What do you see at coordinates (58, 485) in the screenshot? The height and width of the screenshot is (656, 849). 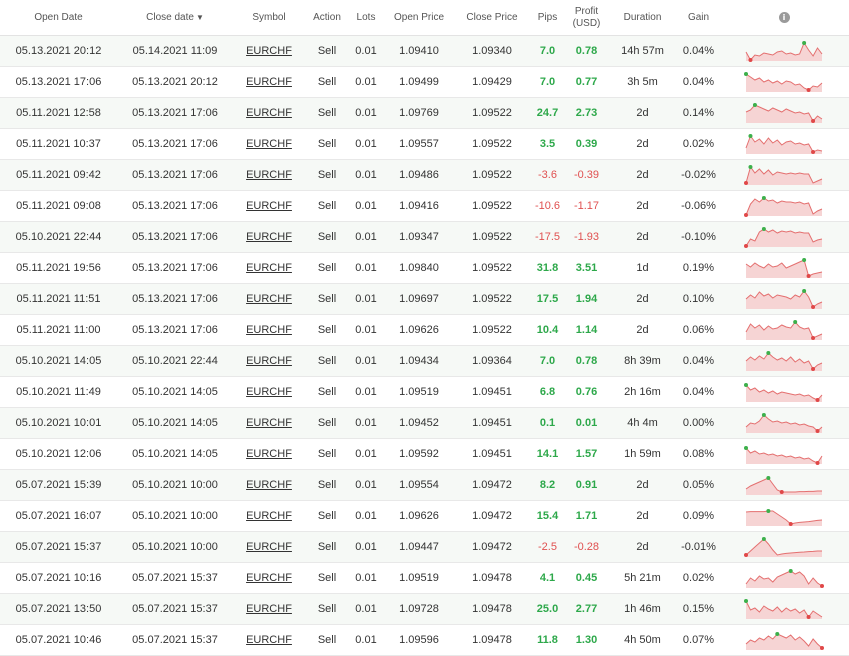 I see `cell-open-date: 05.07.2021 15:39` at bounding box center [58, 485].